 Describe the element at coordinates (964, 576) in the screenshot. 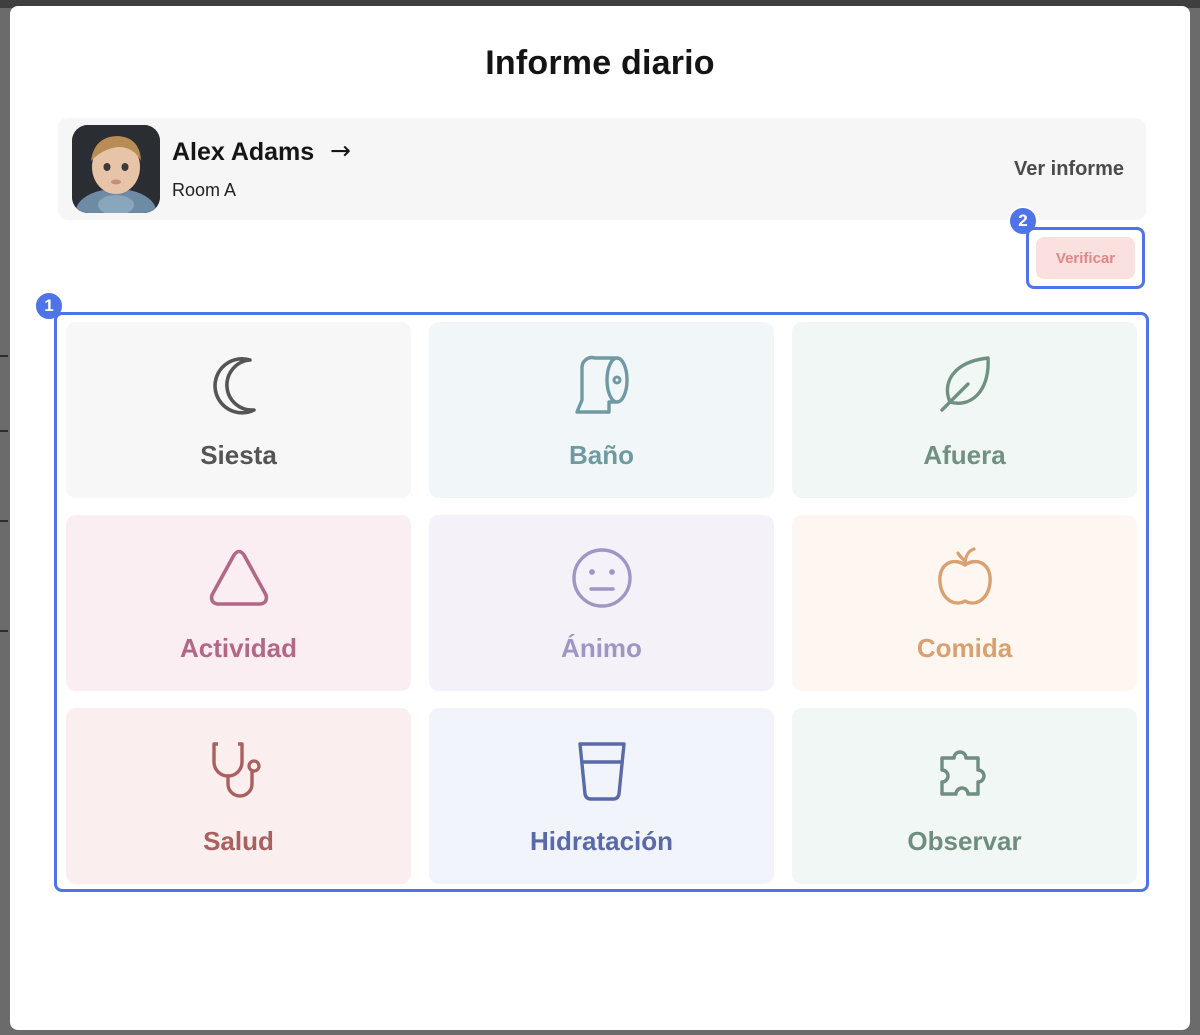

I see `apple-icon` at that location.